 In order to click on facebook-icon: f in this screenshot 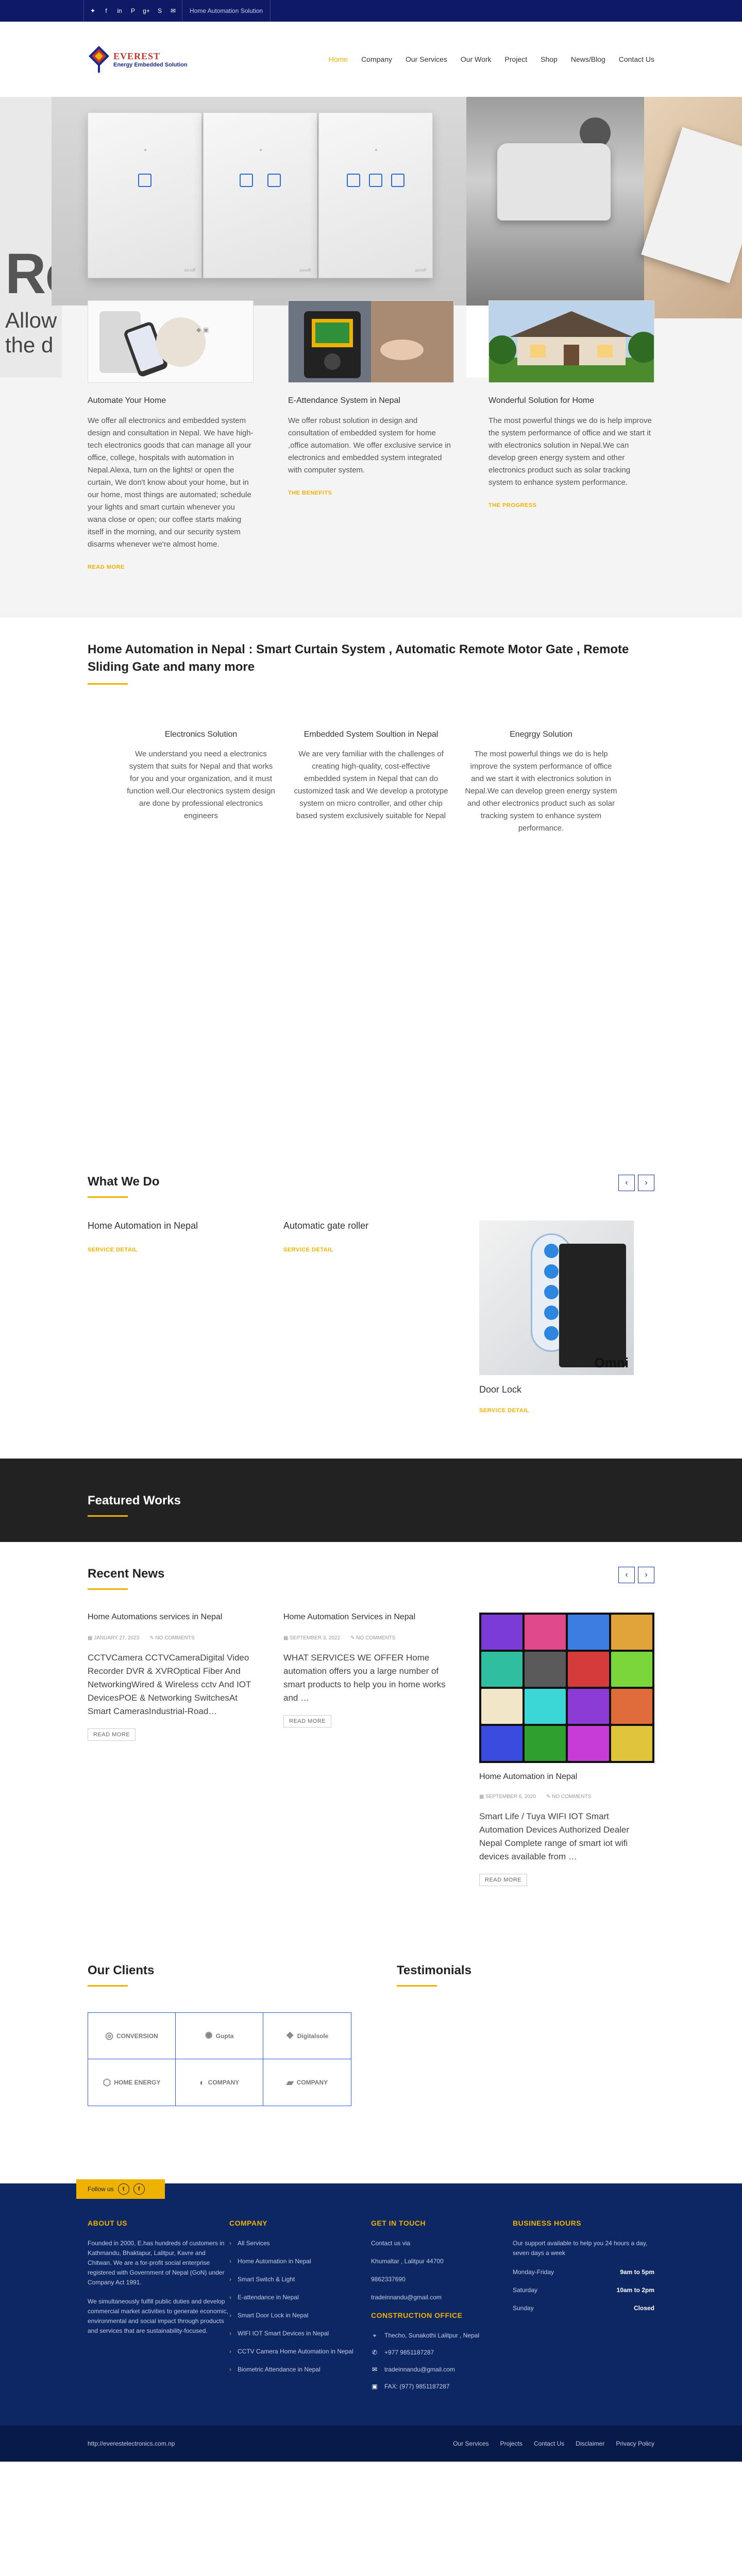, I will do `click(106, 10)`.